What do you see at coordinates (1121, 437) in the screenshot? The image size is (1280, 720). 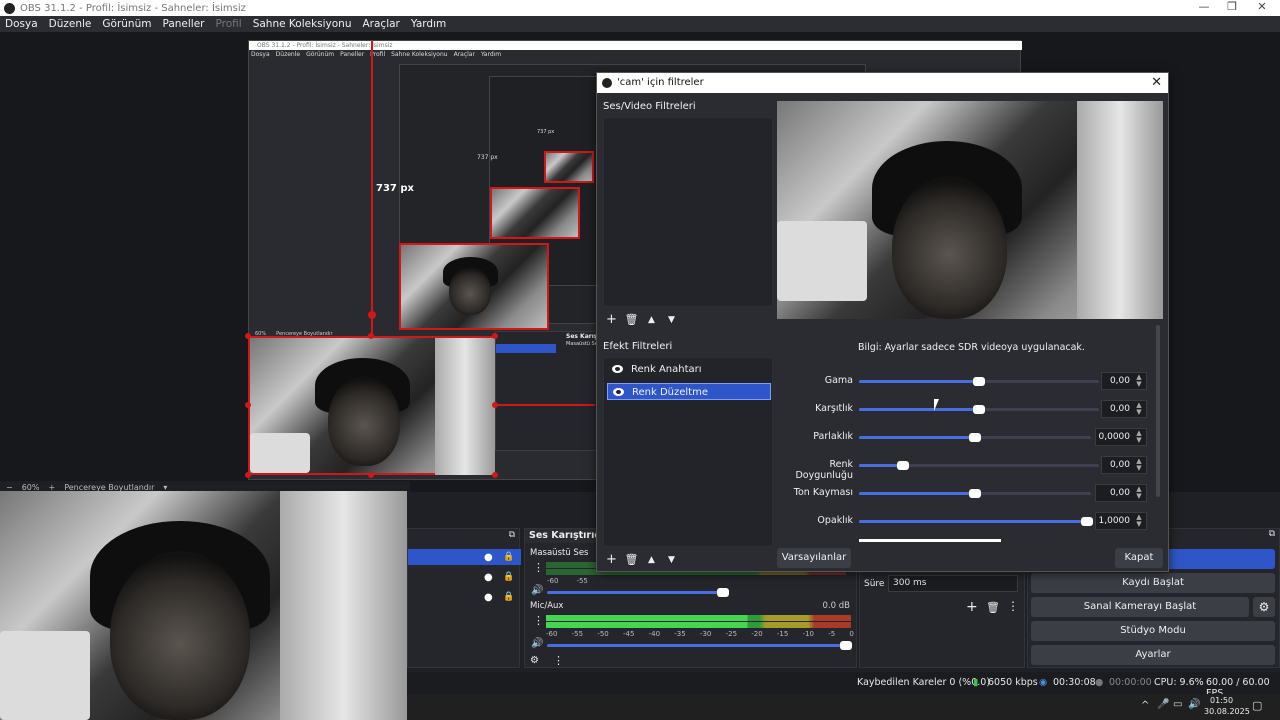 I see `brightness-spinbox: 0,0000 ▲ ▼` at bounding box center [1121, 437].